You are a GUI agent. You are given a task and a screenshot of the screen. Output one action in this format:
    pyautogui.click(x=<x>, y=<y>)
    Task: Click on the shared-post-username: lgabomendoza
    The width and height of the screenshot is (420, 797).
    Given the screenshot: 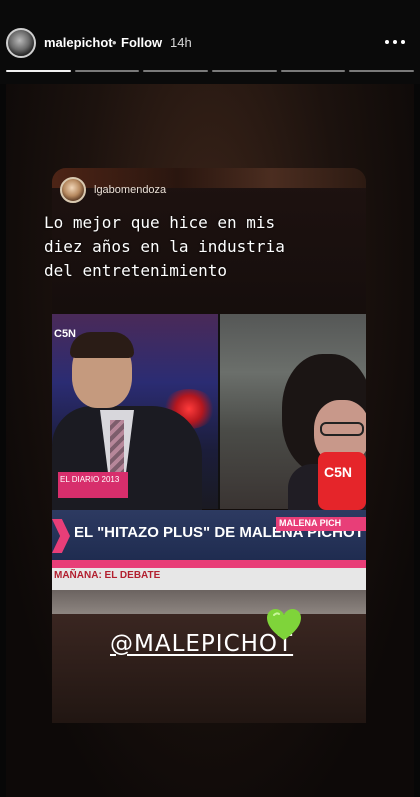 What is the action you would take?
    pyautogui.click(x=130, y=190)
    